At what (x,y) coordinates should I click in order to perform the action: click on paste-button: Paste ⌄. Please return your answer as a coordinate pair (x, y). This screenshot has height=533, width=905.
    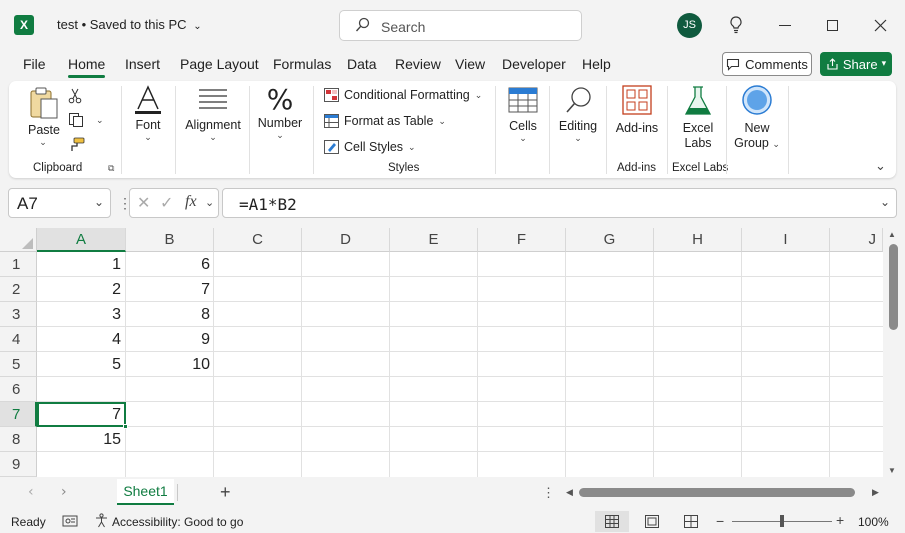
    Looking at the image, I should click on (44, 117).